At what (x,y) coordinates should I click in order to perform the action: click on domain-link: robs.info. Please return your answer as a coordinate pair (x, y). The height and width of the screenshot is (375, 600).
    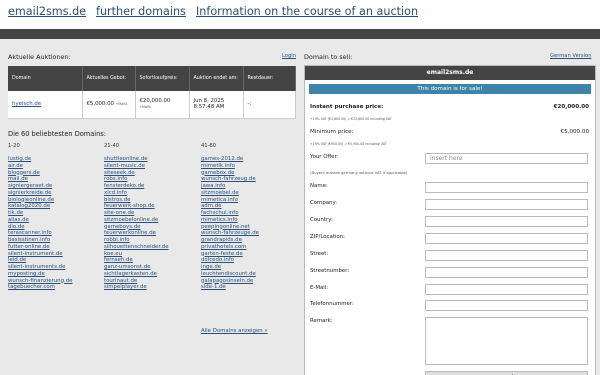
    Looking at the image, I should click on (136, 179).